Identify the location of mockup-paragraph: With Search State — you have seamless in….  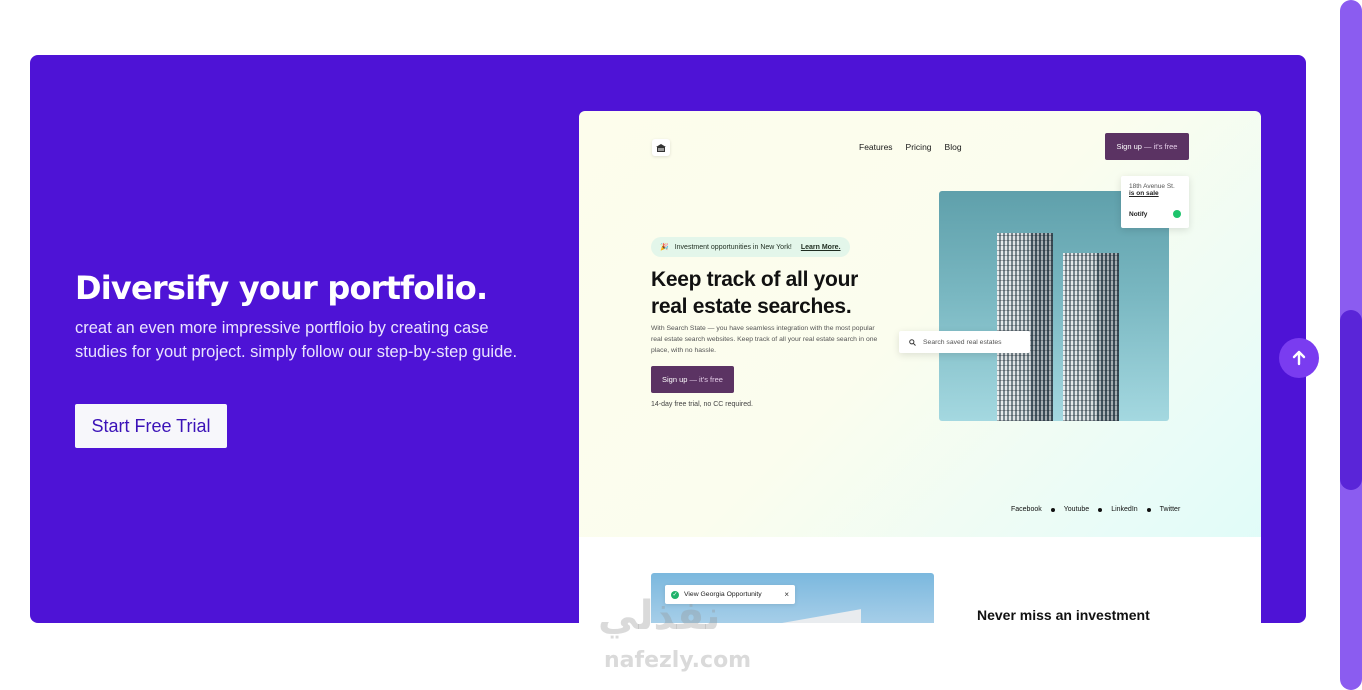
(764, 339).